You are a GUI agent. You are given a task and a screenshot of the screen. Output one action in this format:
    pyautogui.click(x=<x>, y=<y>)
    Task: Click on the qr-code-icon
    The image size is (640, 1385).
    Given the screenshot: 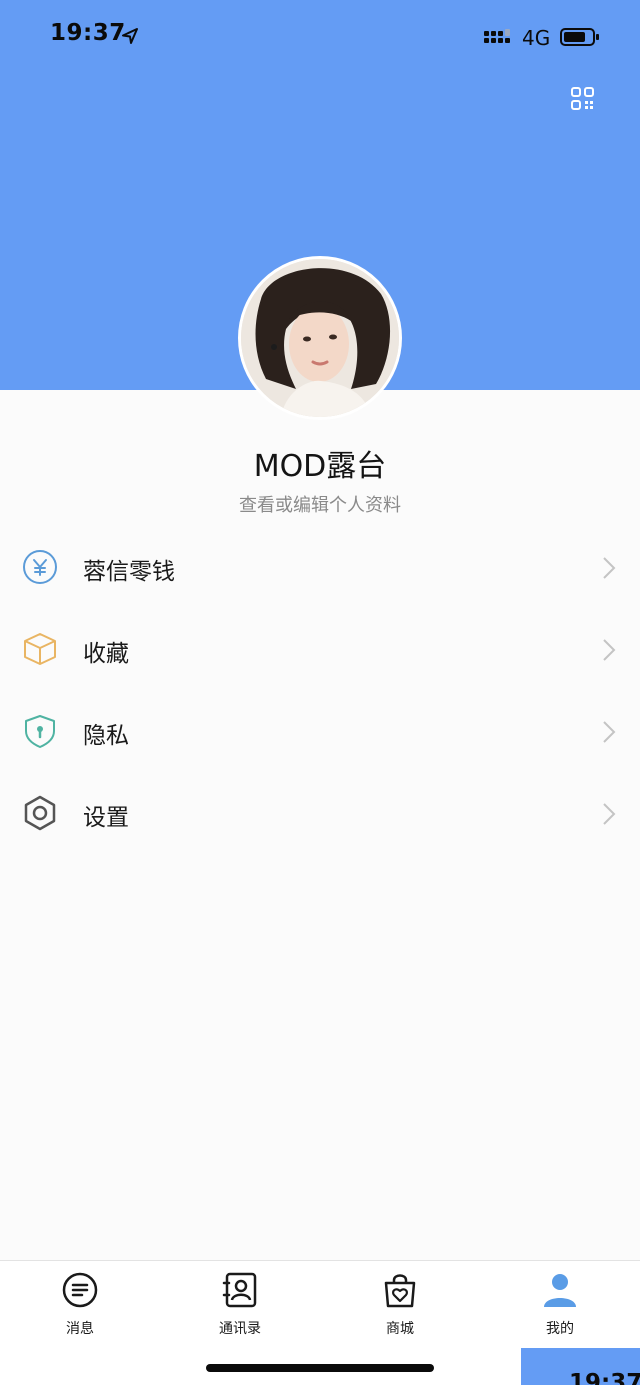 What is the action you would take?
    pyautogui.click(x=583, y=99)
    